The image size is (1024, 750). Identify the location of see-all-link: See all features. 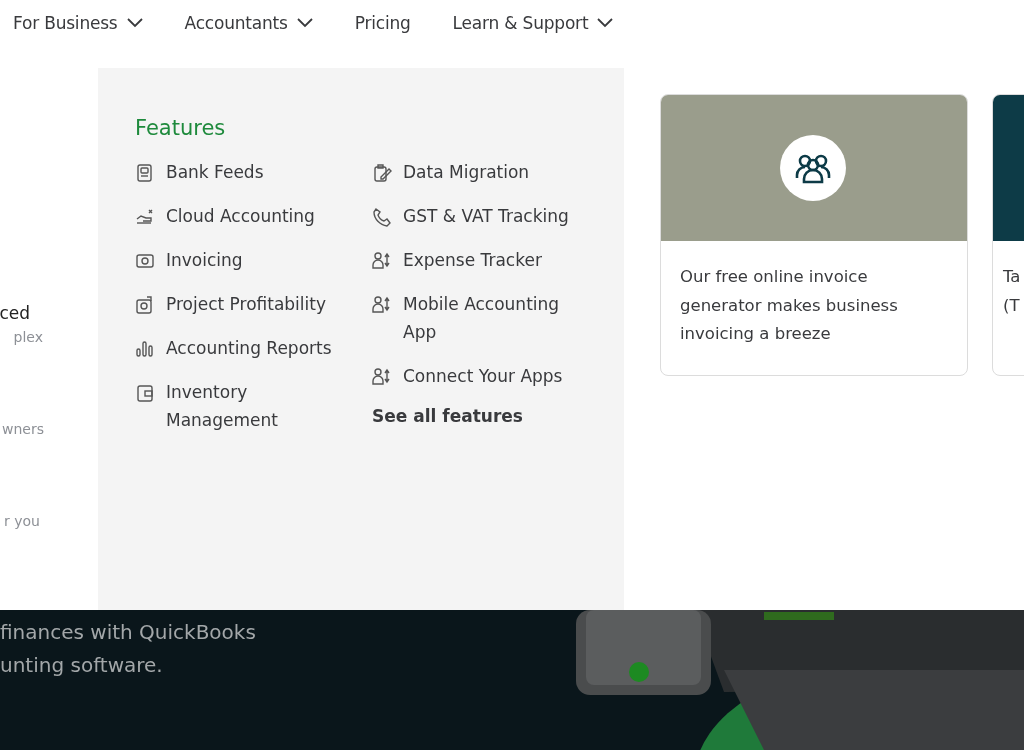
(490, 416).